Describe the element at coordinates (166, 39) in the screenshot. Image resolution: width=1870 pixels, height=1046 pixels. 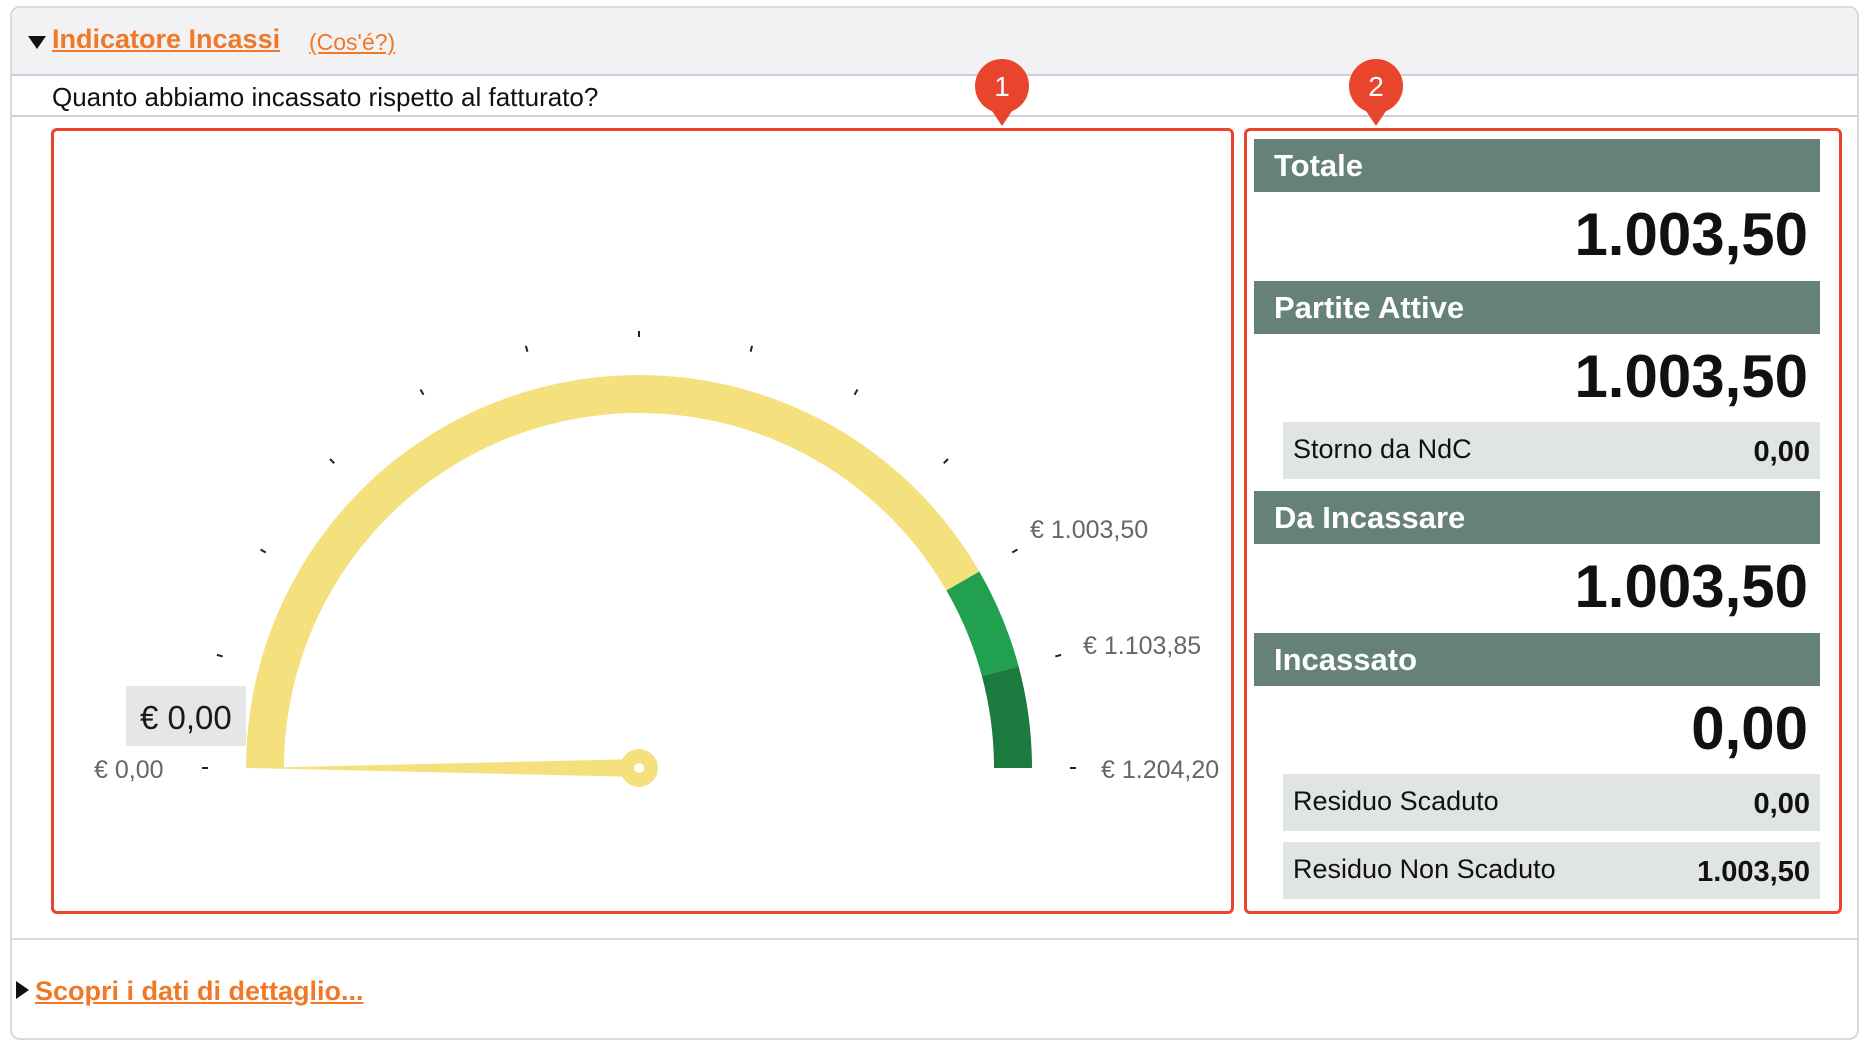
I see `panel-title-link: Indicatore Incassi` at that location.